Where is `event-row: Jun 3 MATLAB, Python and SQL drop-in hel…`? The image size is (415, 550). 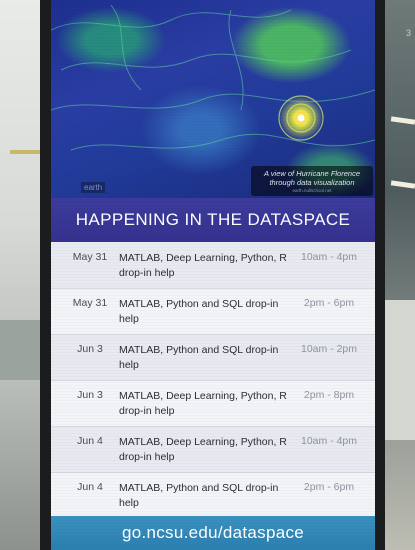 event-row: Jun 3 MATLAB, Python and SQL drop-in hel… is located at coordinates (213, 358).